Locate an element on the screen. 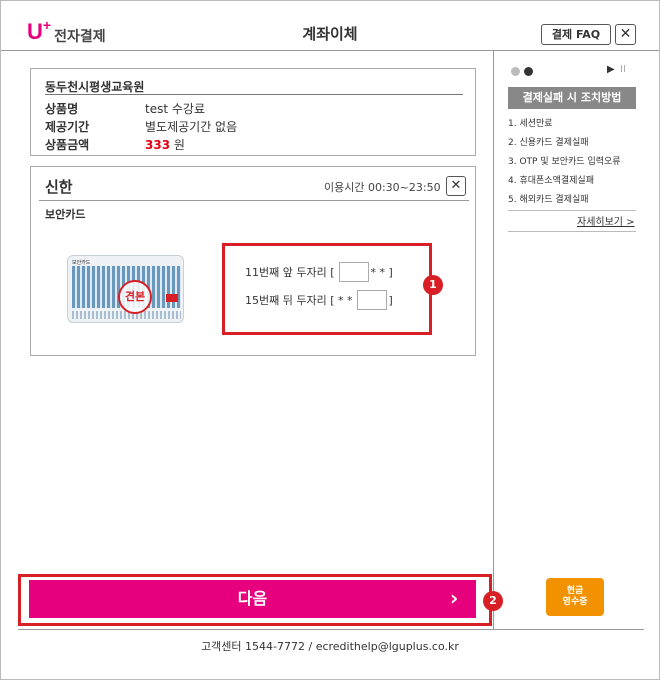 This screenshot has width=660, height=680. pause-icon: II is located at coordinates (623, 69).